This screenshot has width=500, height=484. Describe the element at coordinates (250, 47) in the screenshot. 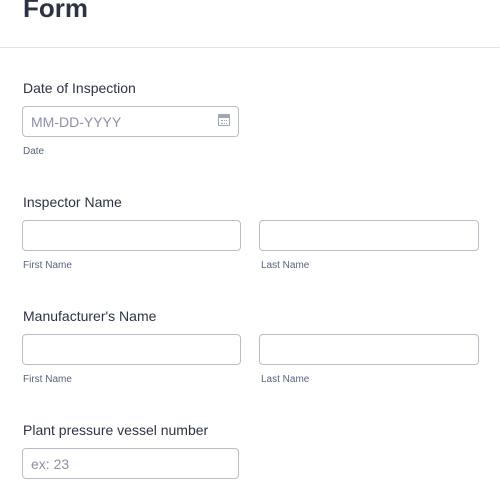

I see `header-divider` at that location.